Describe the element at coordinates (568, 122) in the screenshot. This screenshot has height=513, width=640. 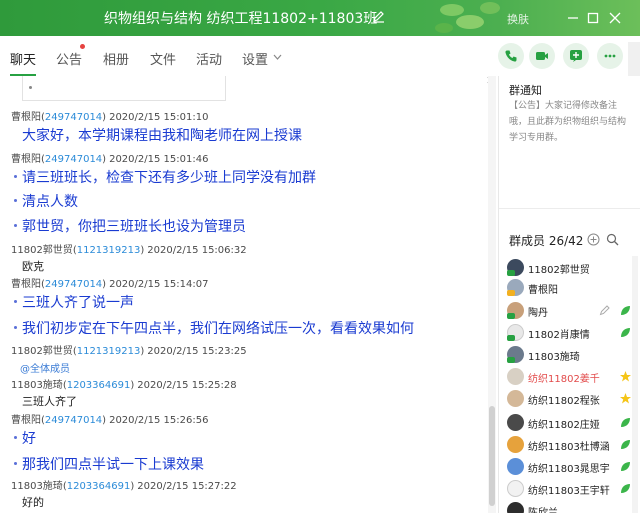
I see `notice-text: 【公告】大家记得修改备注哦，且此群为织物组织与结构学习专用群。` at that location.